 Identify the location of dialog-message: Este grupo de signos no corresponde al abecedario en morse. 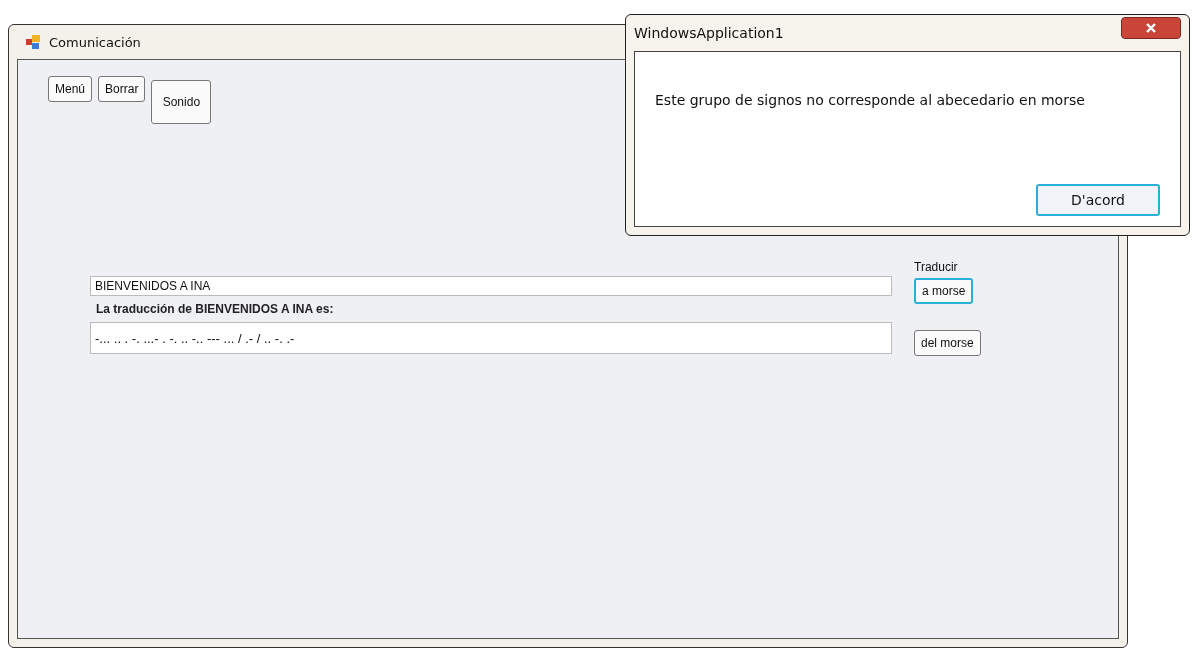
(870, 100).